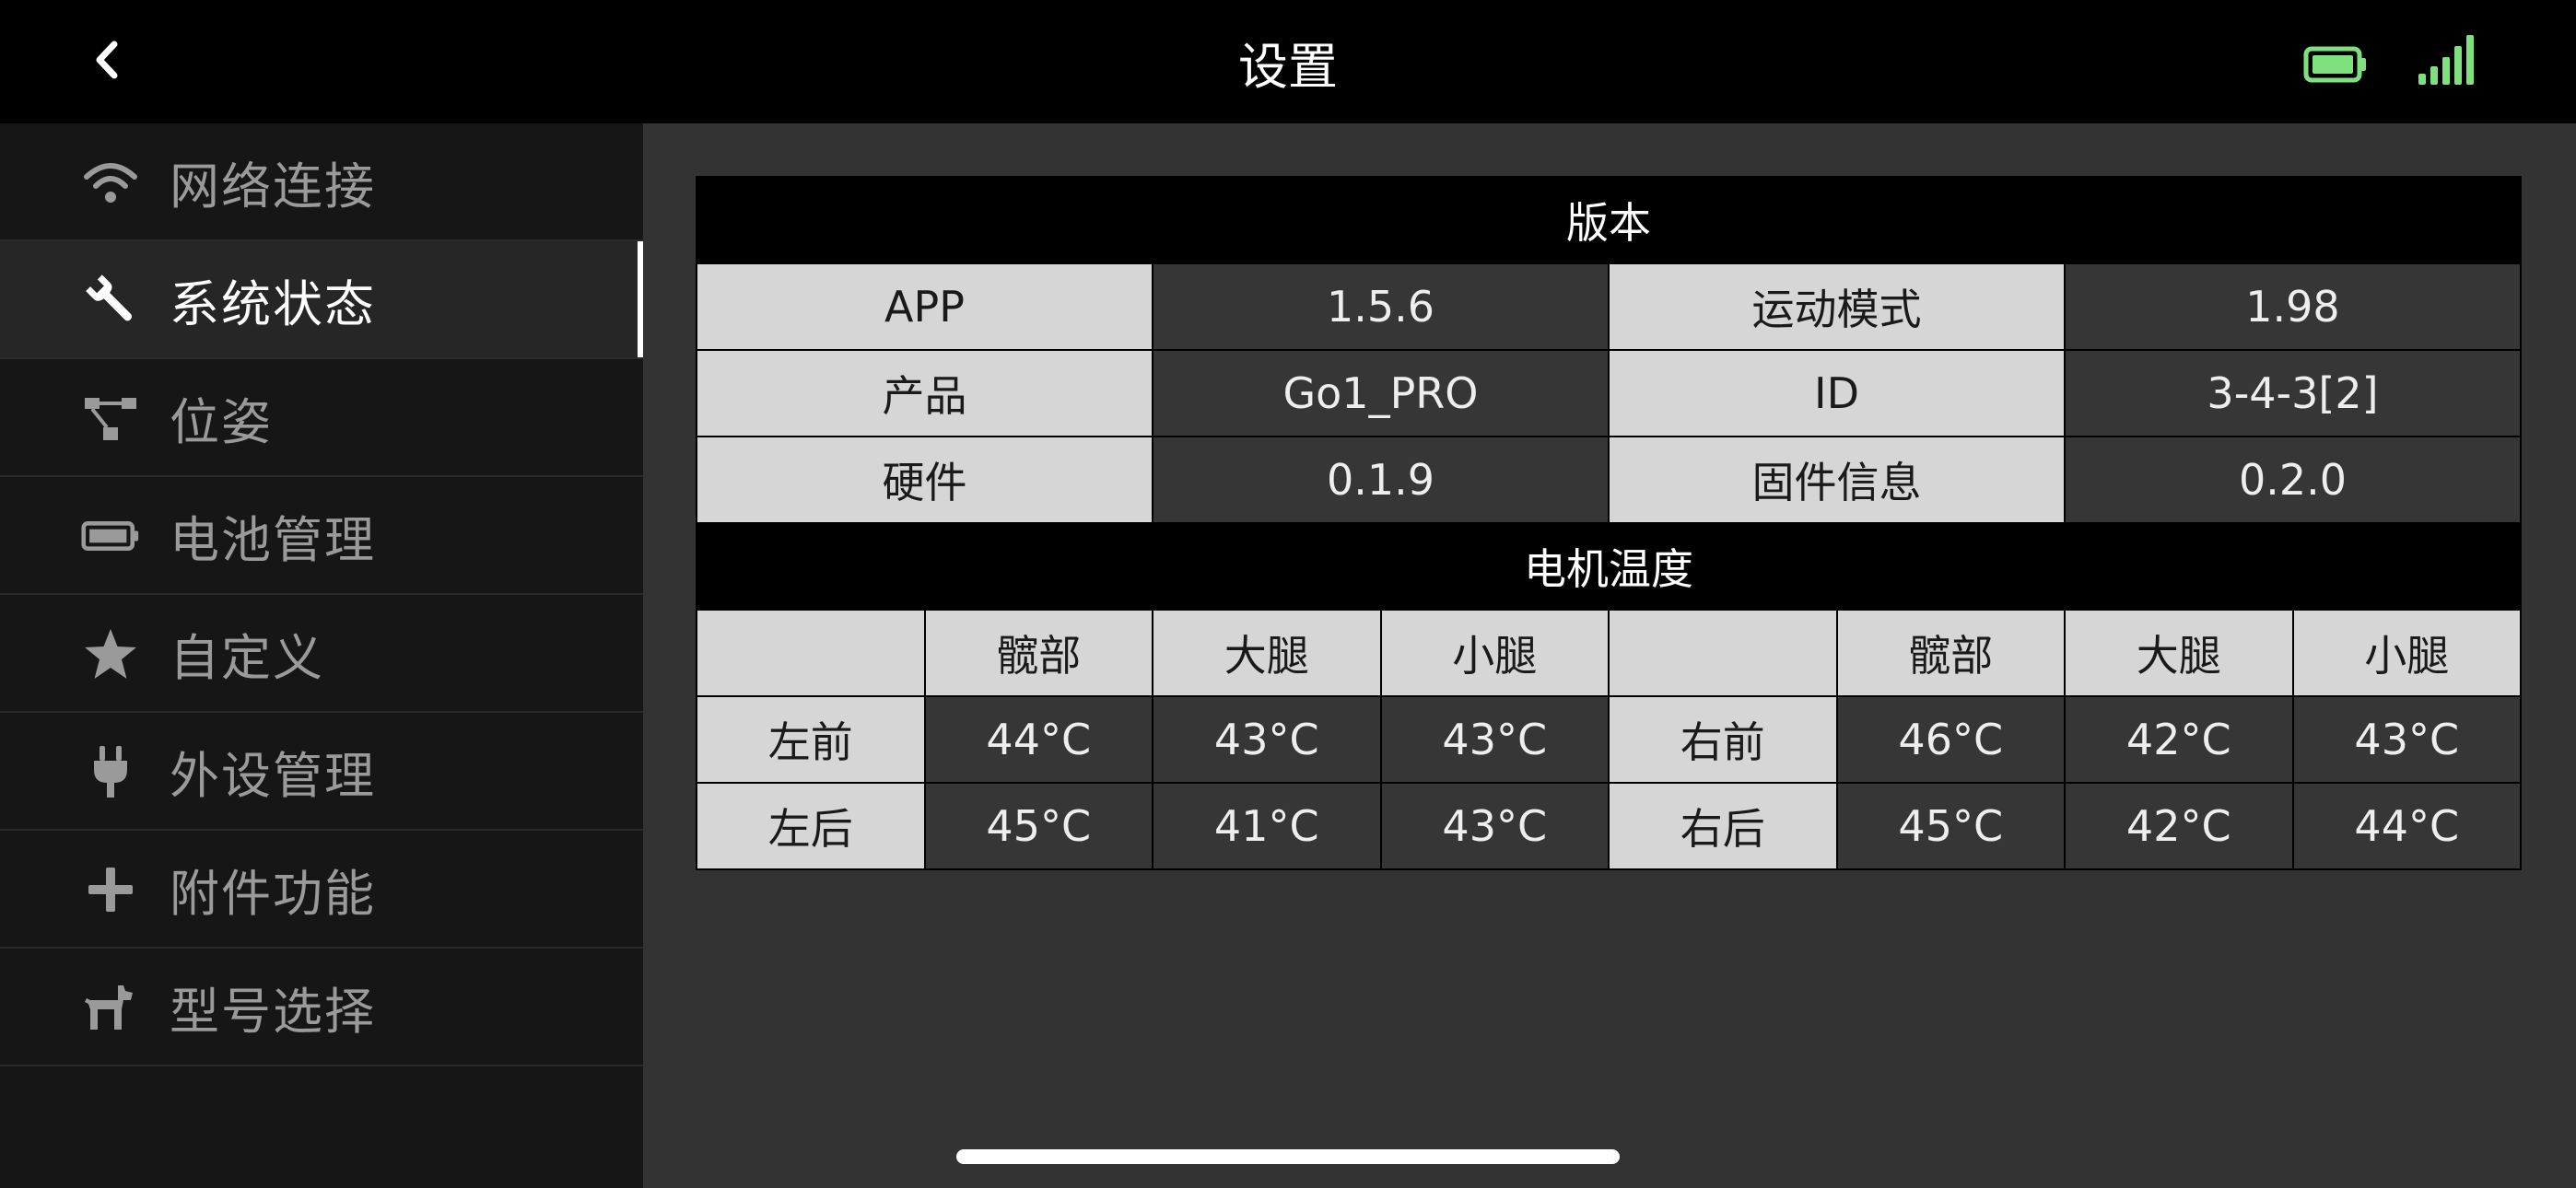 This screenshot has height=1188, width=2576. Describe the element at coordinates (1267, 826) in the screenshot. I see `temperature-value: 41°C` at that location.